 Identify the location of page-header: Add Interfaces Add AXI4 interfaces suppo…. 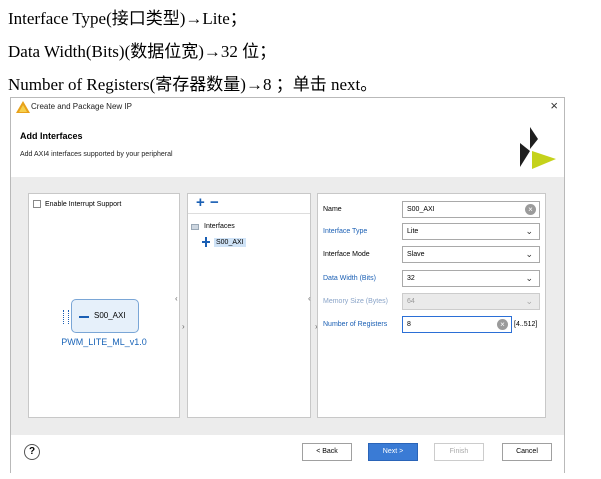
(287, 147).